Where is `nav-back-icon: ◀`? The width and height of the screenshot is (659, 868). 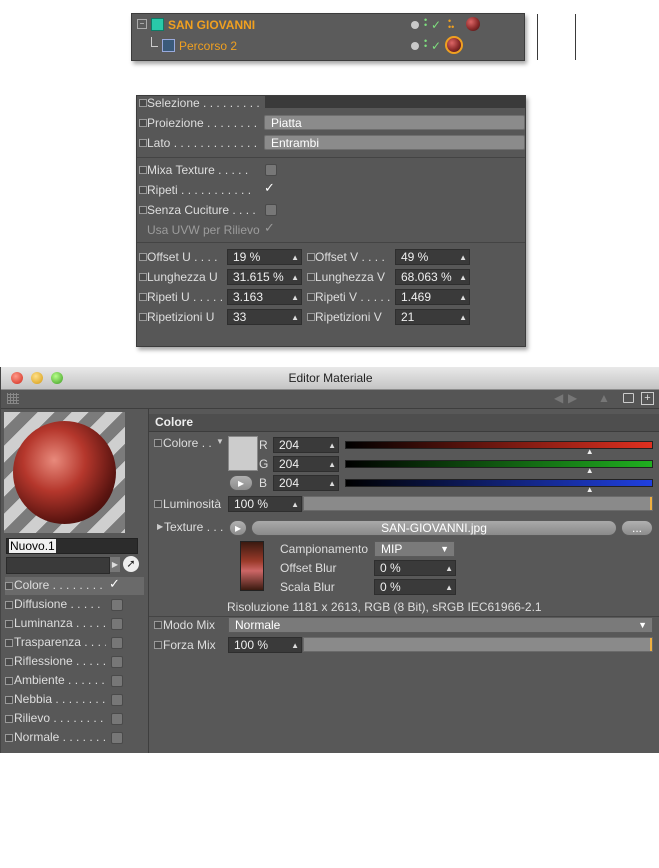
nav-back-icon: ◀ is located at coordinates (558, 398).